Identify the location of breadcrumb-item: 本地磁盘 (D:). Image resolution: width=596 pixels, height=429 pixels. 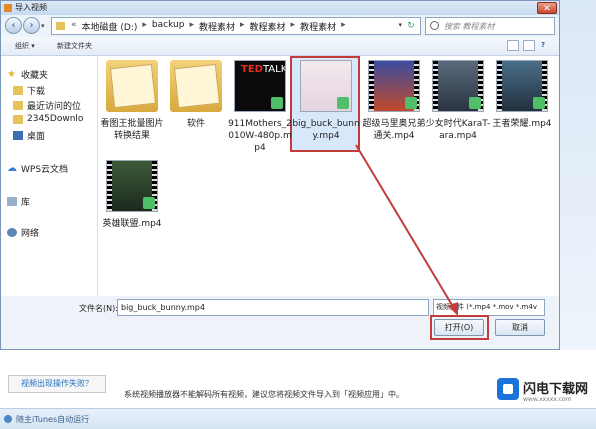
(110, 26).